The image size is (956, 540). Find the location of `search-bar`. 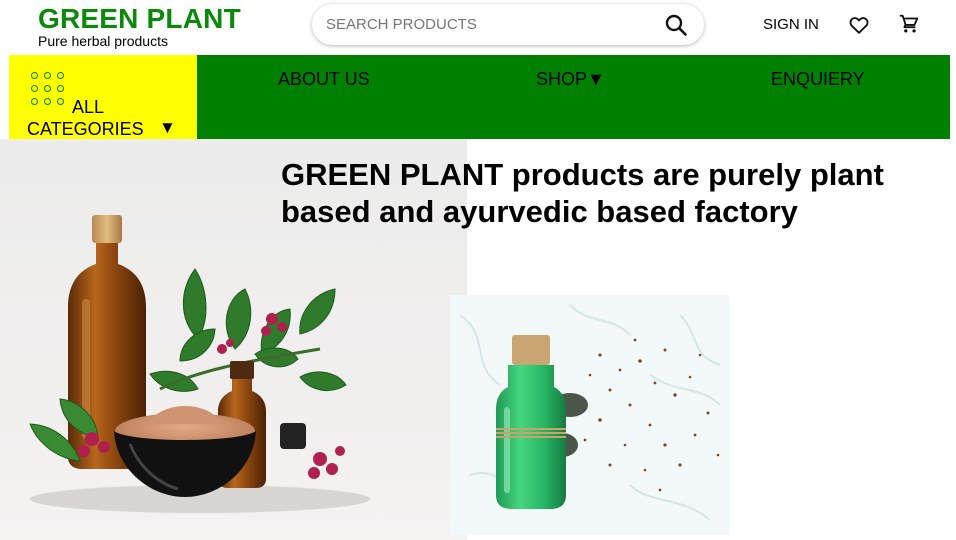

search-bar is located at coordinates (508, 24).